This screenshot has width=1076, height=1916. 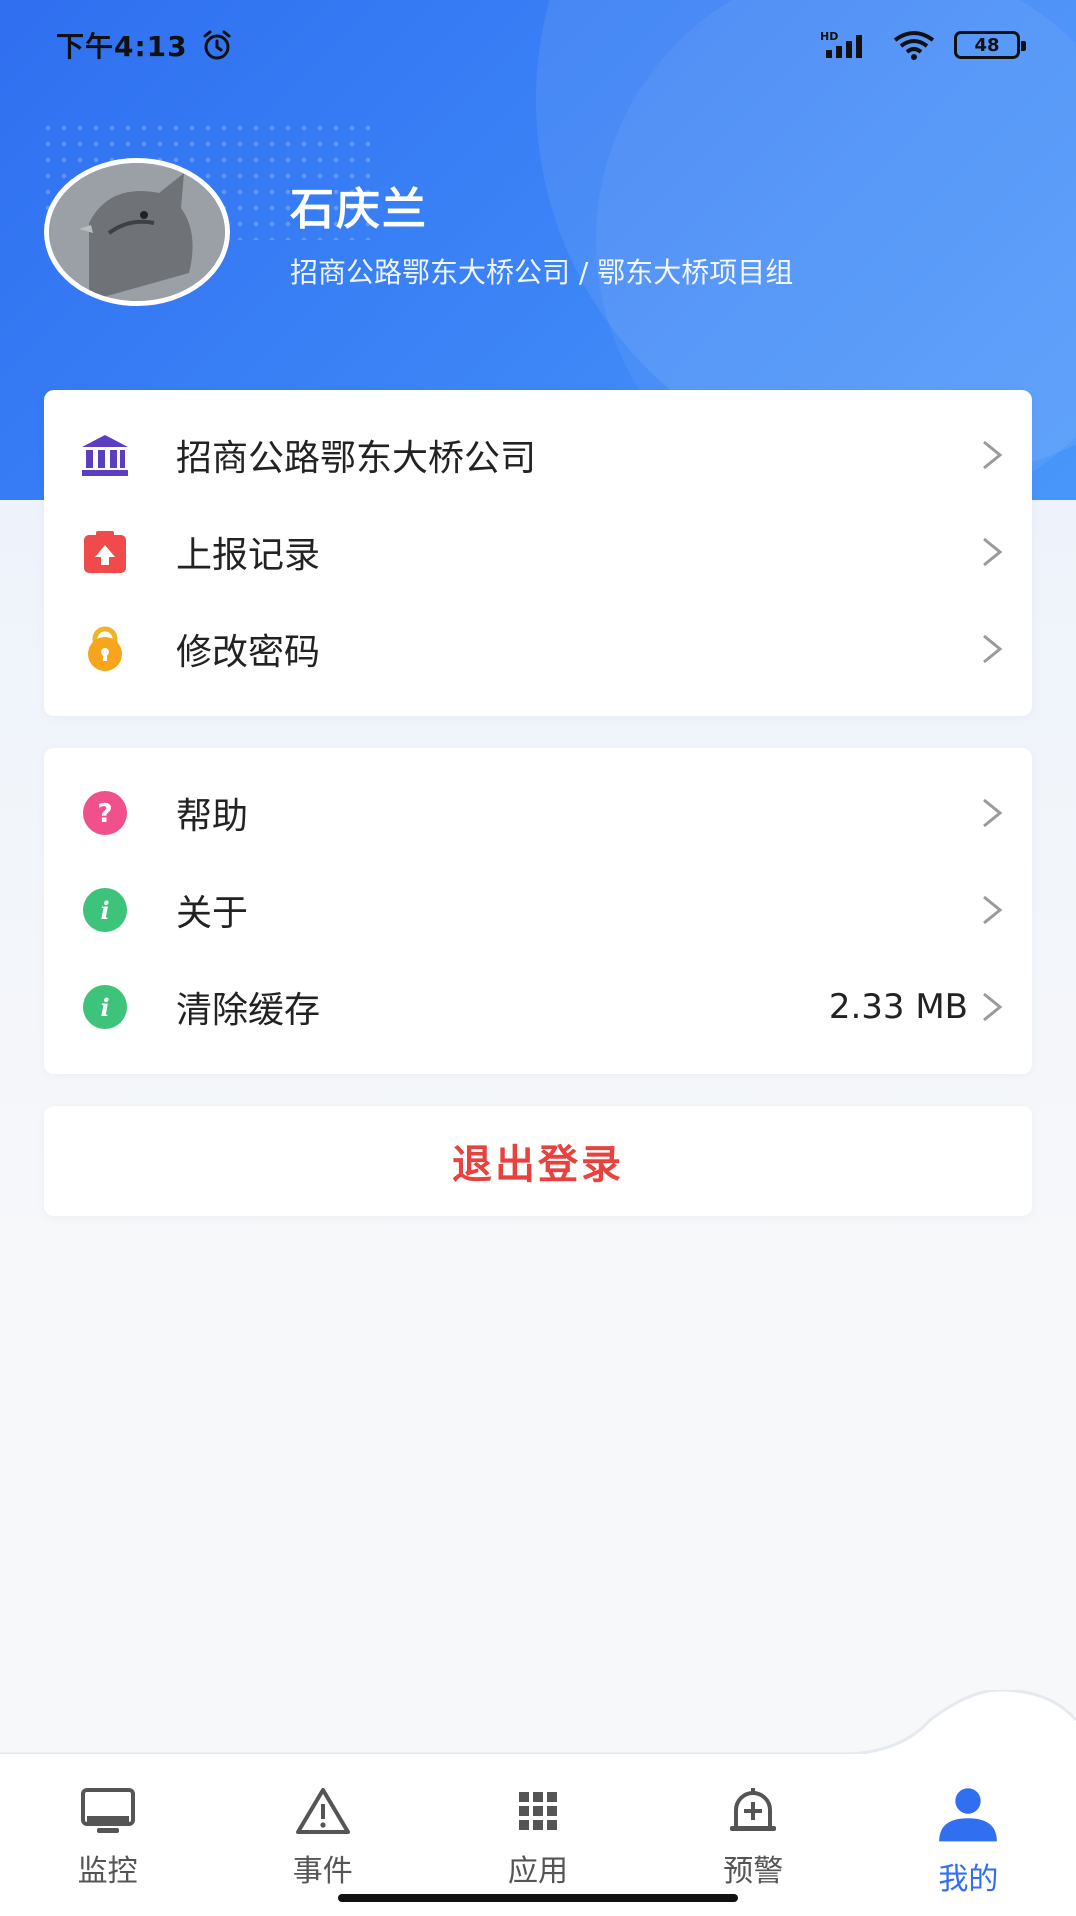 I want to click on tab-label: 应用, so click(x=538, y=1871).